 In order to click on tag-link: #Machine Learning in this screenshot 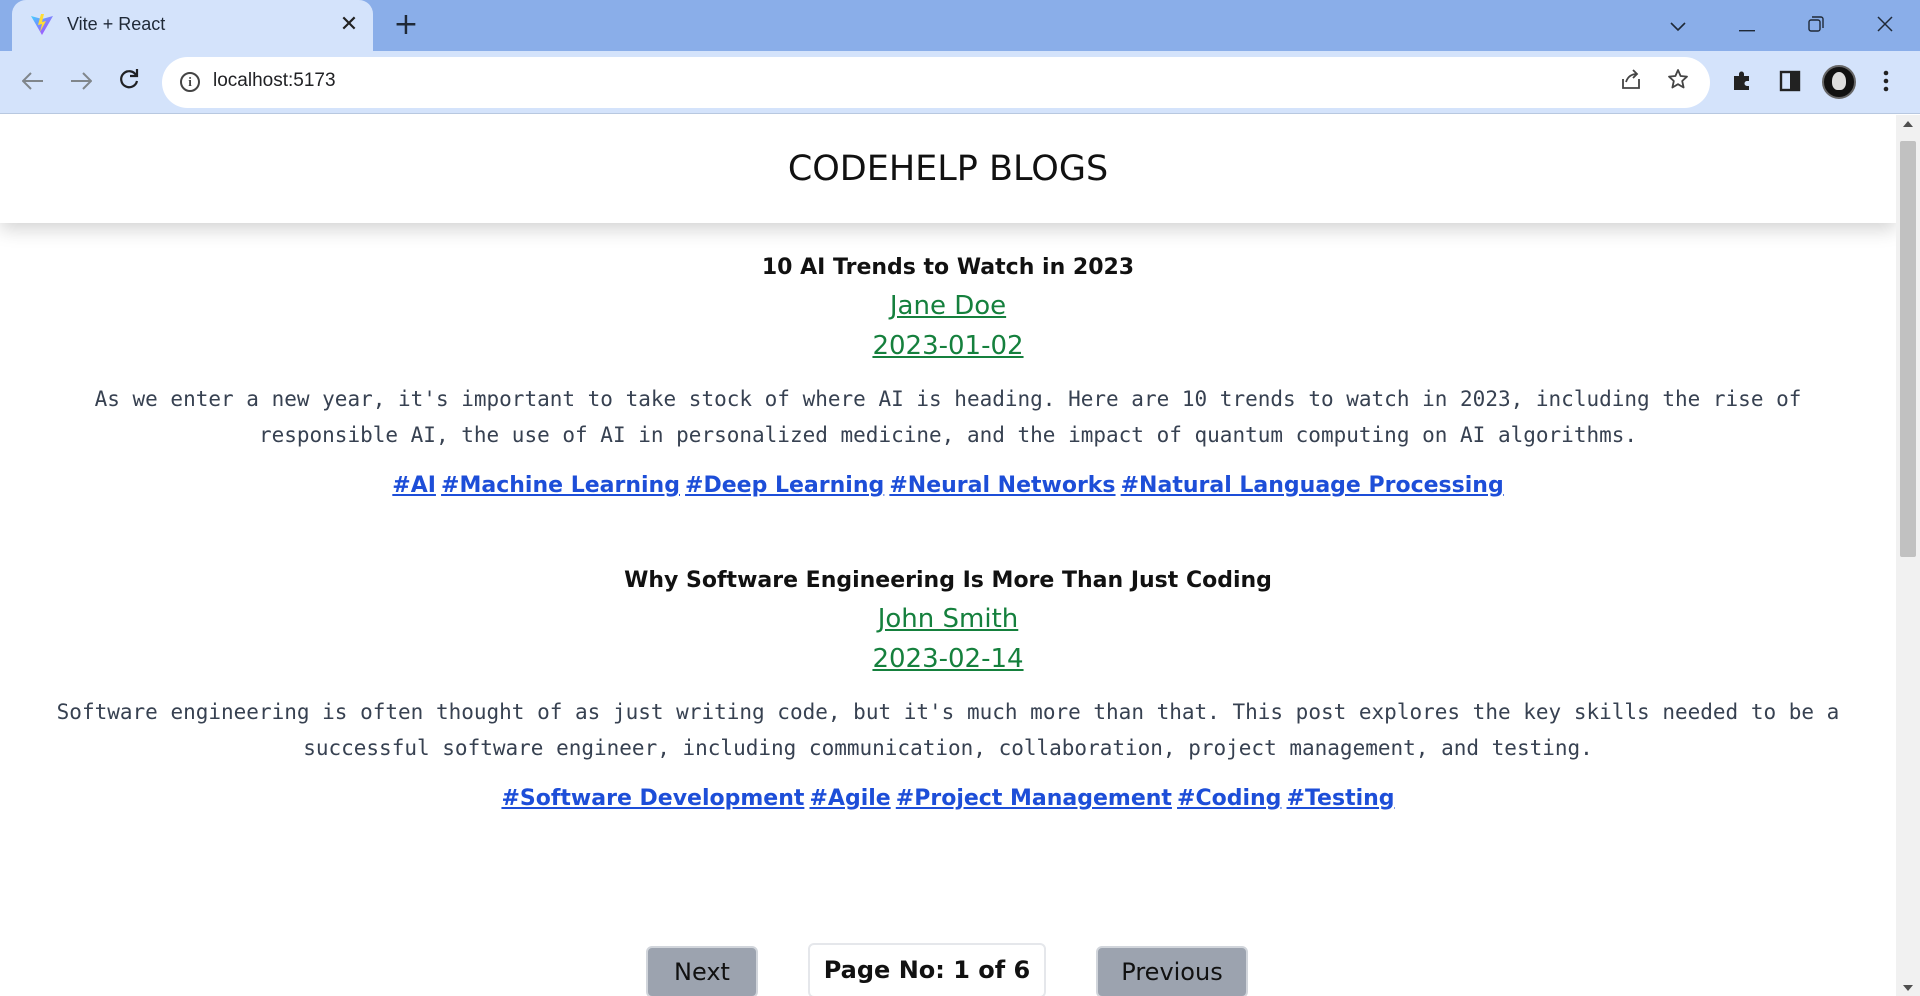, I will do `click(560, 485)`.